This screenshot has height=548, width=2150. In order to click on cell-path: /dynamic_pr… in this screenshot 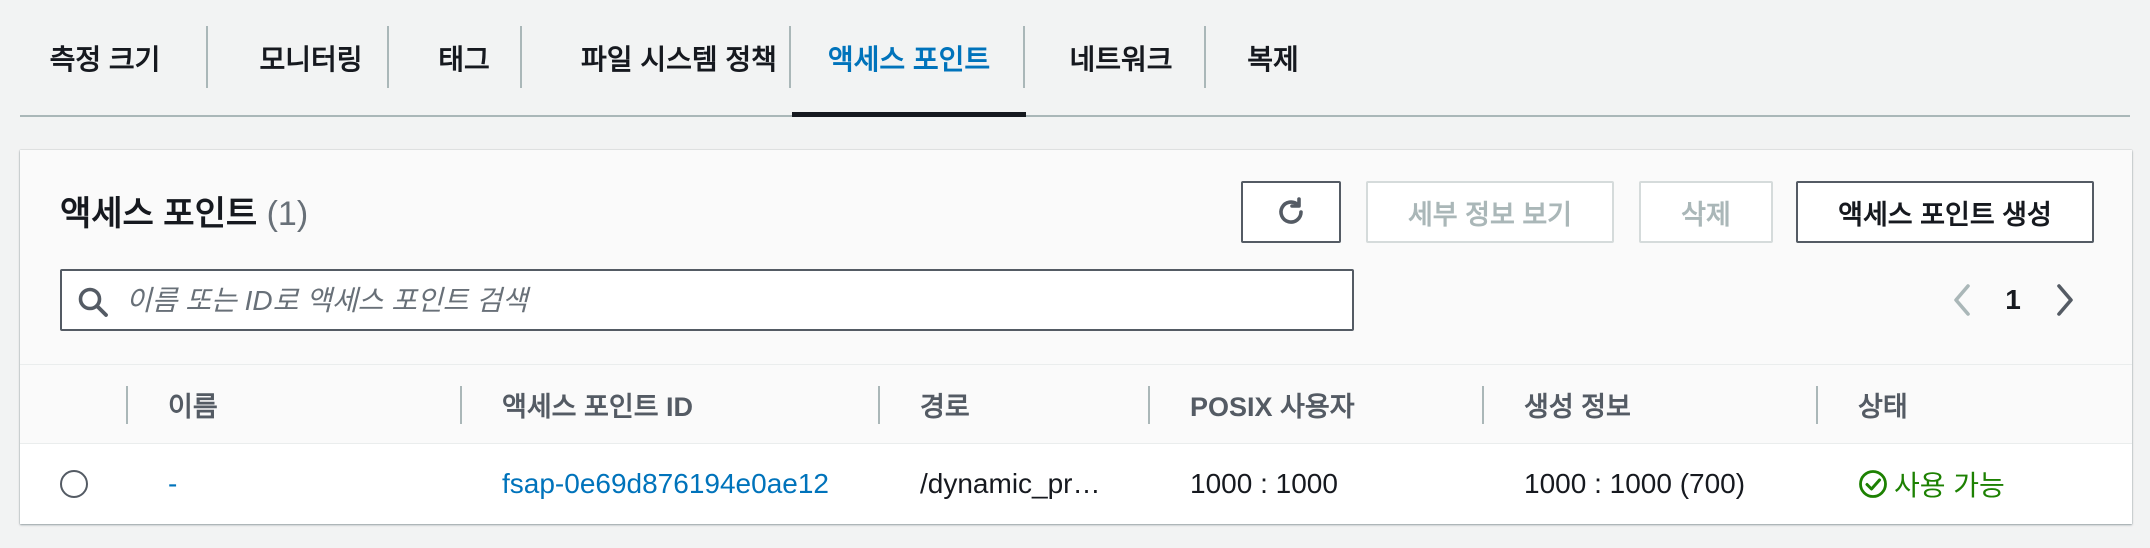, I will do `click(1010, 483)`.